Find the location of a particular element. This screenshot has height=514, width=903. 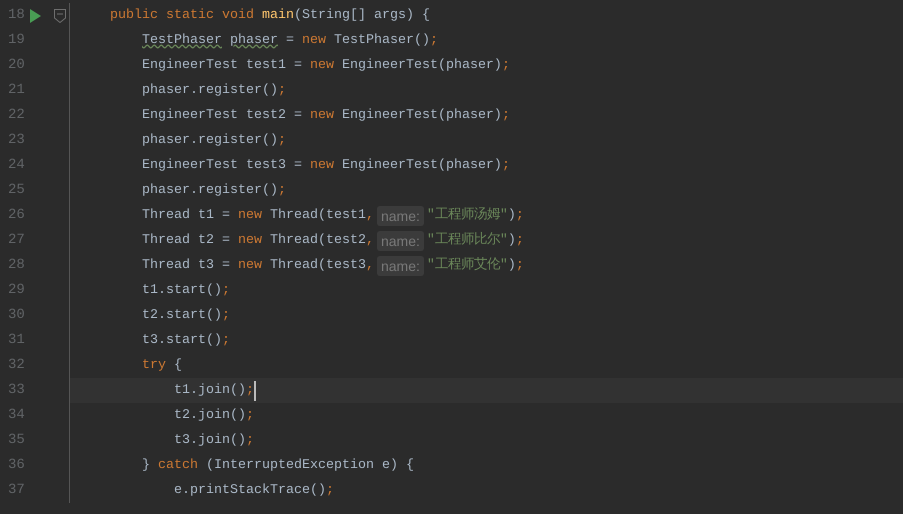

line-number: 23 is located at coordinates (16, 140).